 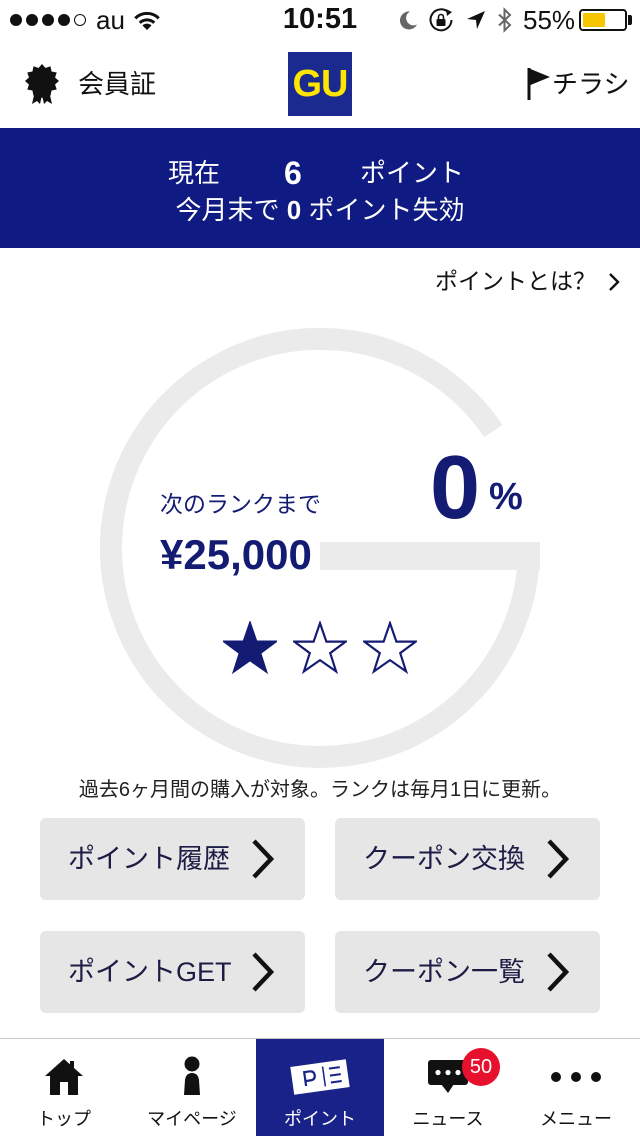 What do you see at coordinates (194, 173) in the screenshot?
I see `current-label: 現在` at bounding box center [194, 173].